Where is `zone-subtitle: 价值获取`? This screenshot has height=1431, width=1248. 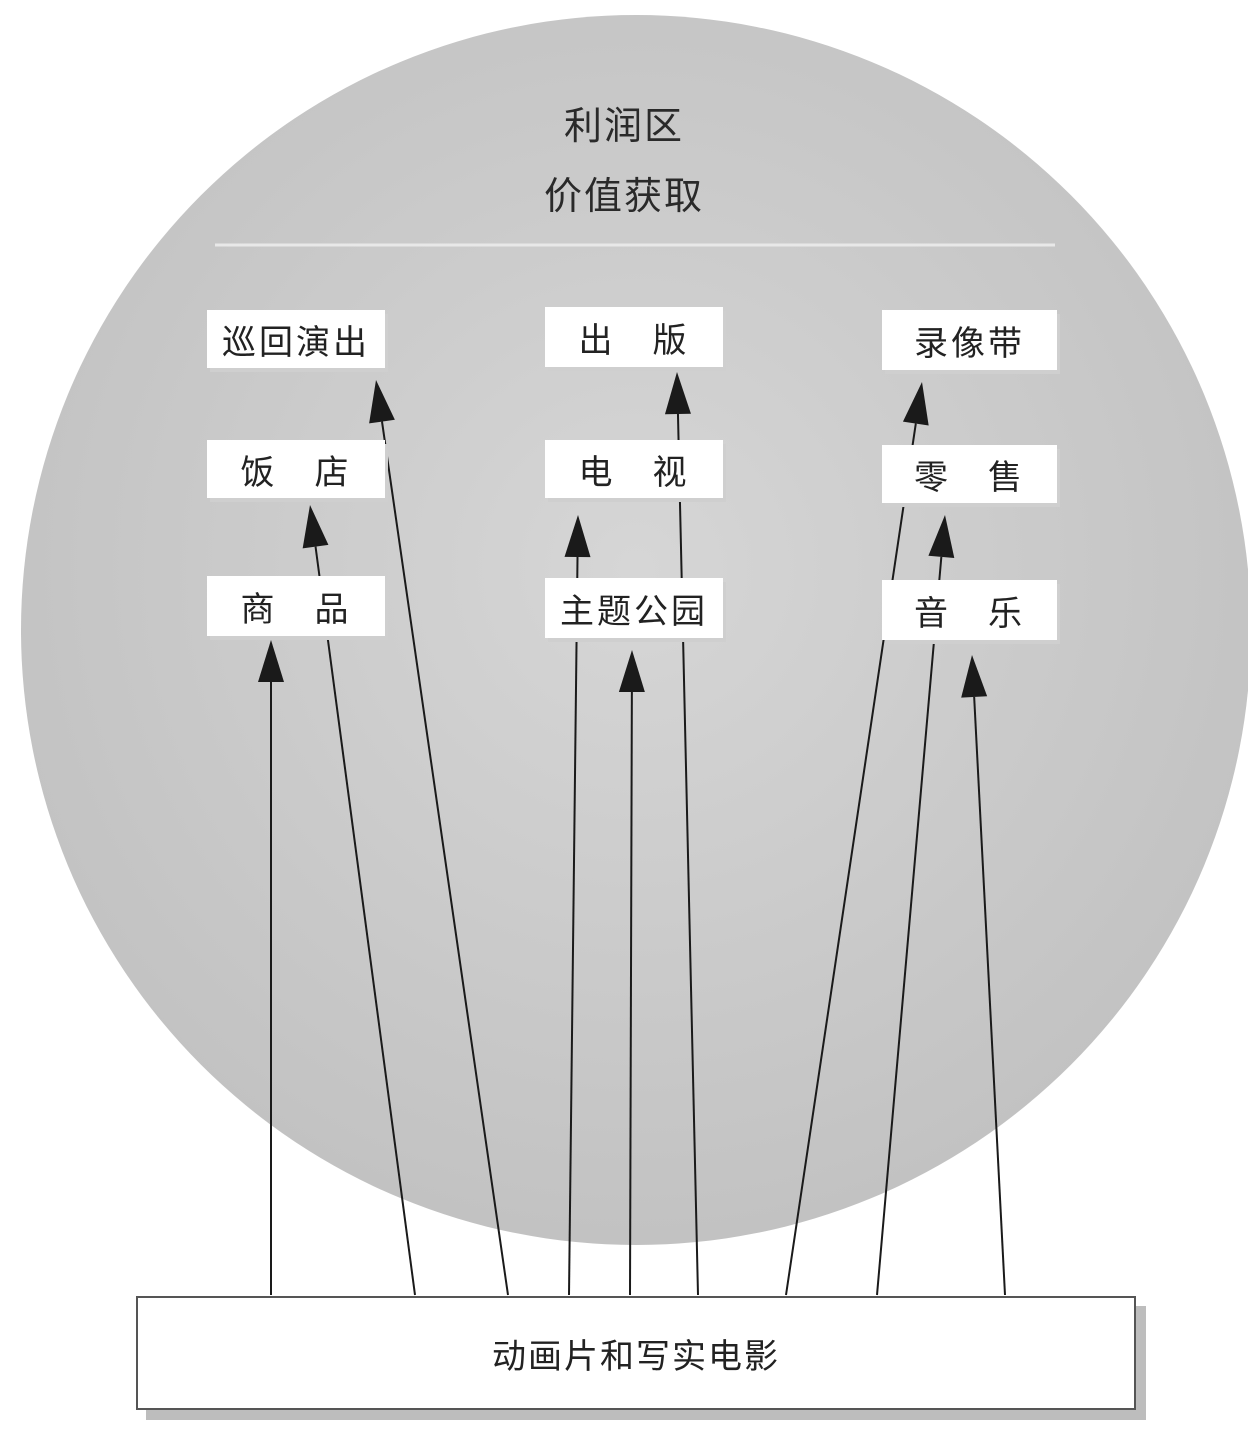 zone-subtitle: 价值获取 is located at coordinates (623, 196).